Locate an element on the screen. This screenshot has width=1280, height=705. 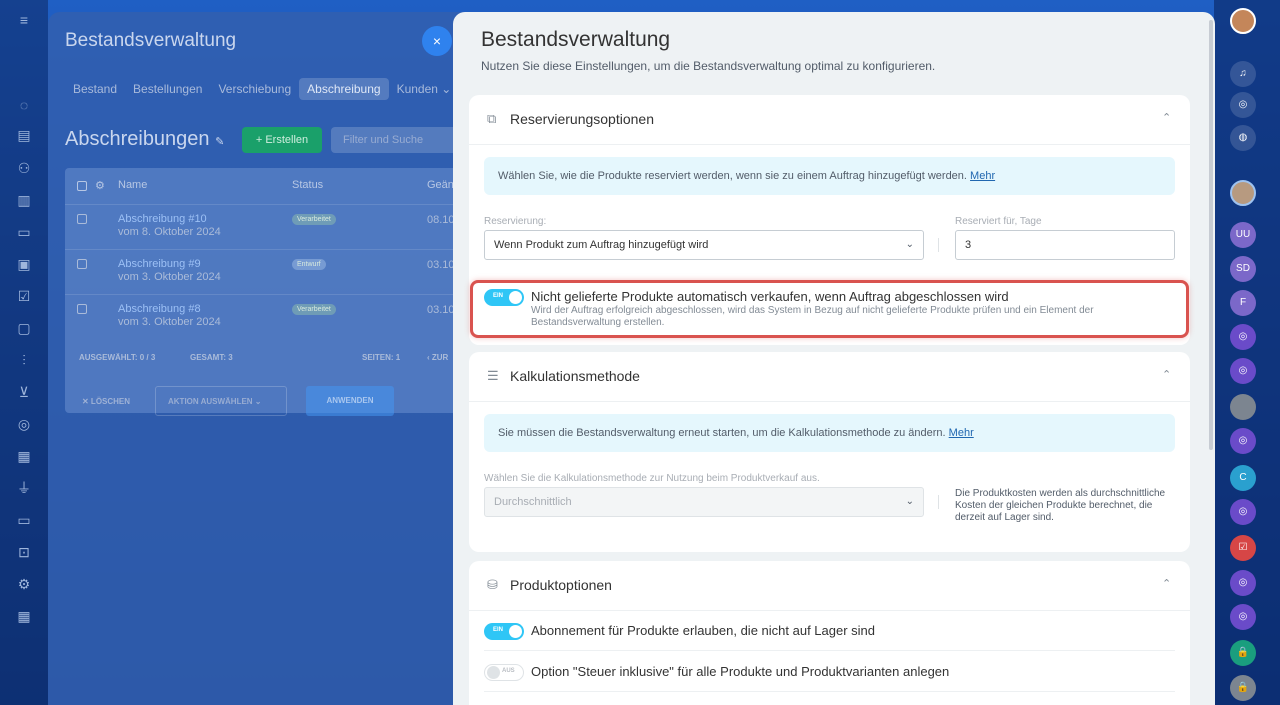
inventory-icon: ▦ is located at coordinates (24, 456).